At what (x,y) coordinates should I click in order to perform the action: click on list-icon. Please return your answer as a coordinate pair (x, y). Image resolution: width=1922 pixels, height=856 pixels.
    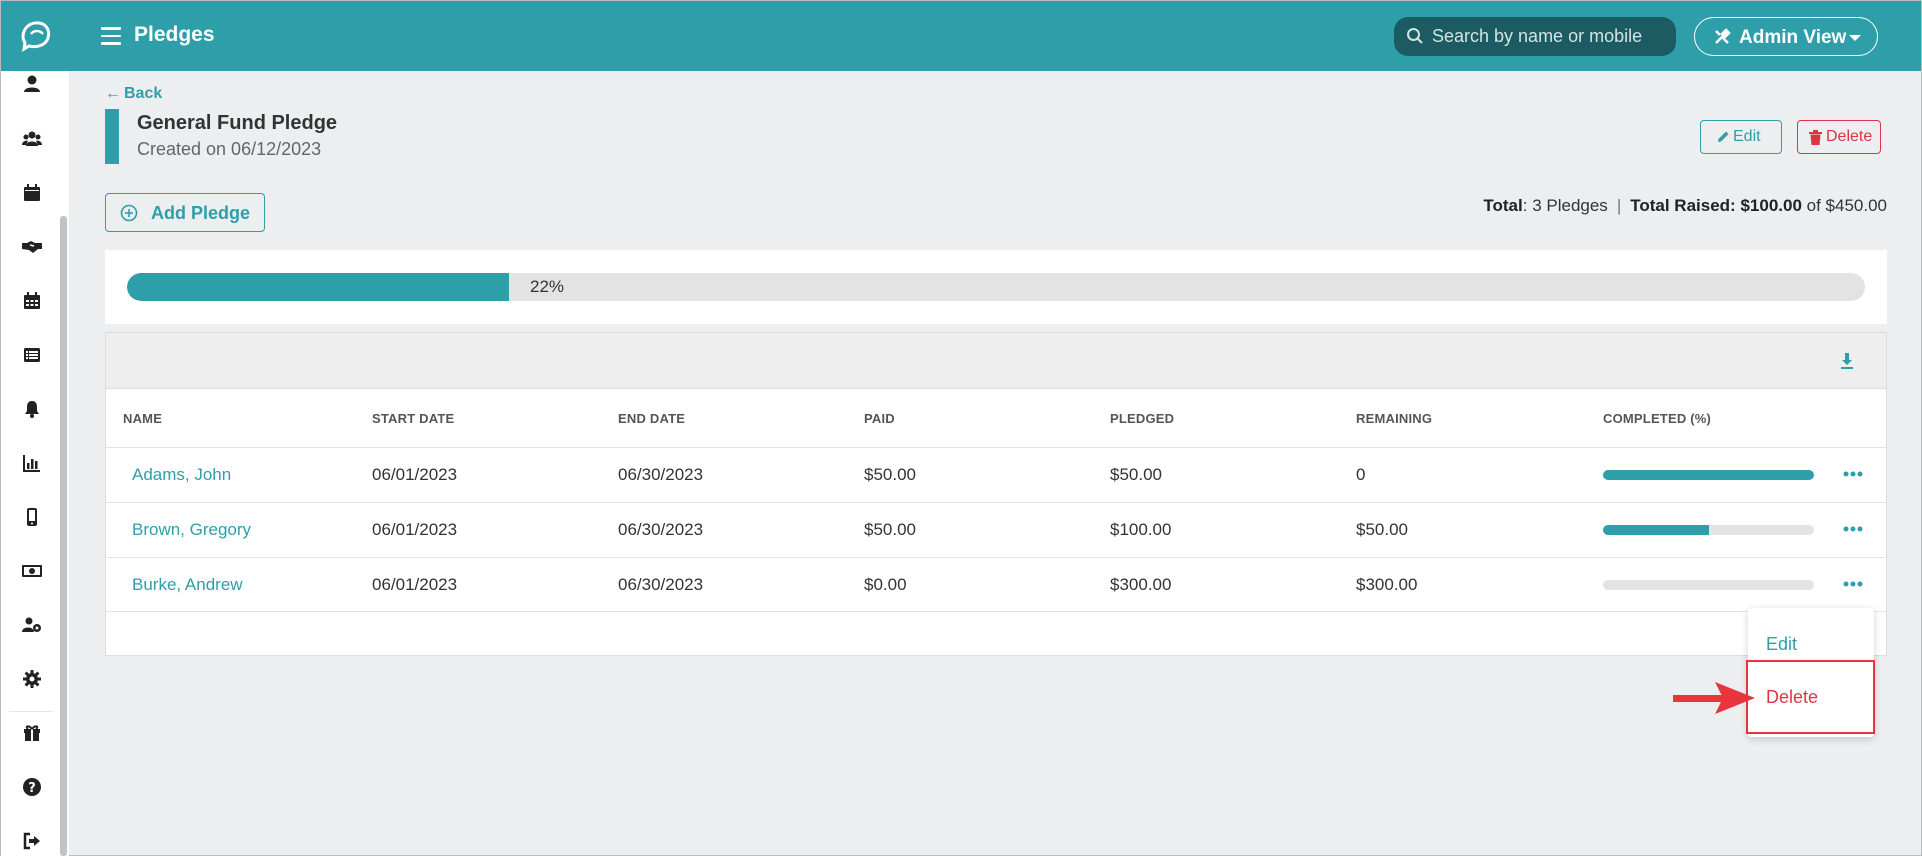
    Looking at the image, I should click on (32, 355).